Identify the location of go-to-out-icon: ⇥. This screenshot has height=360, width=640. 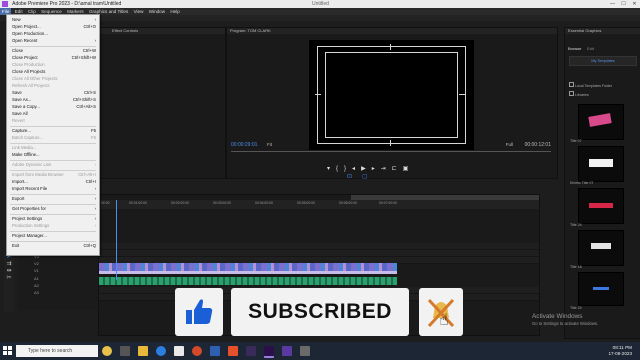
(386, 169).